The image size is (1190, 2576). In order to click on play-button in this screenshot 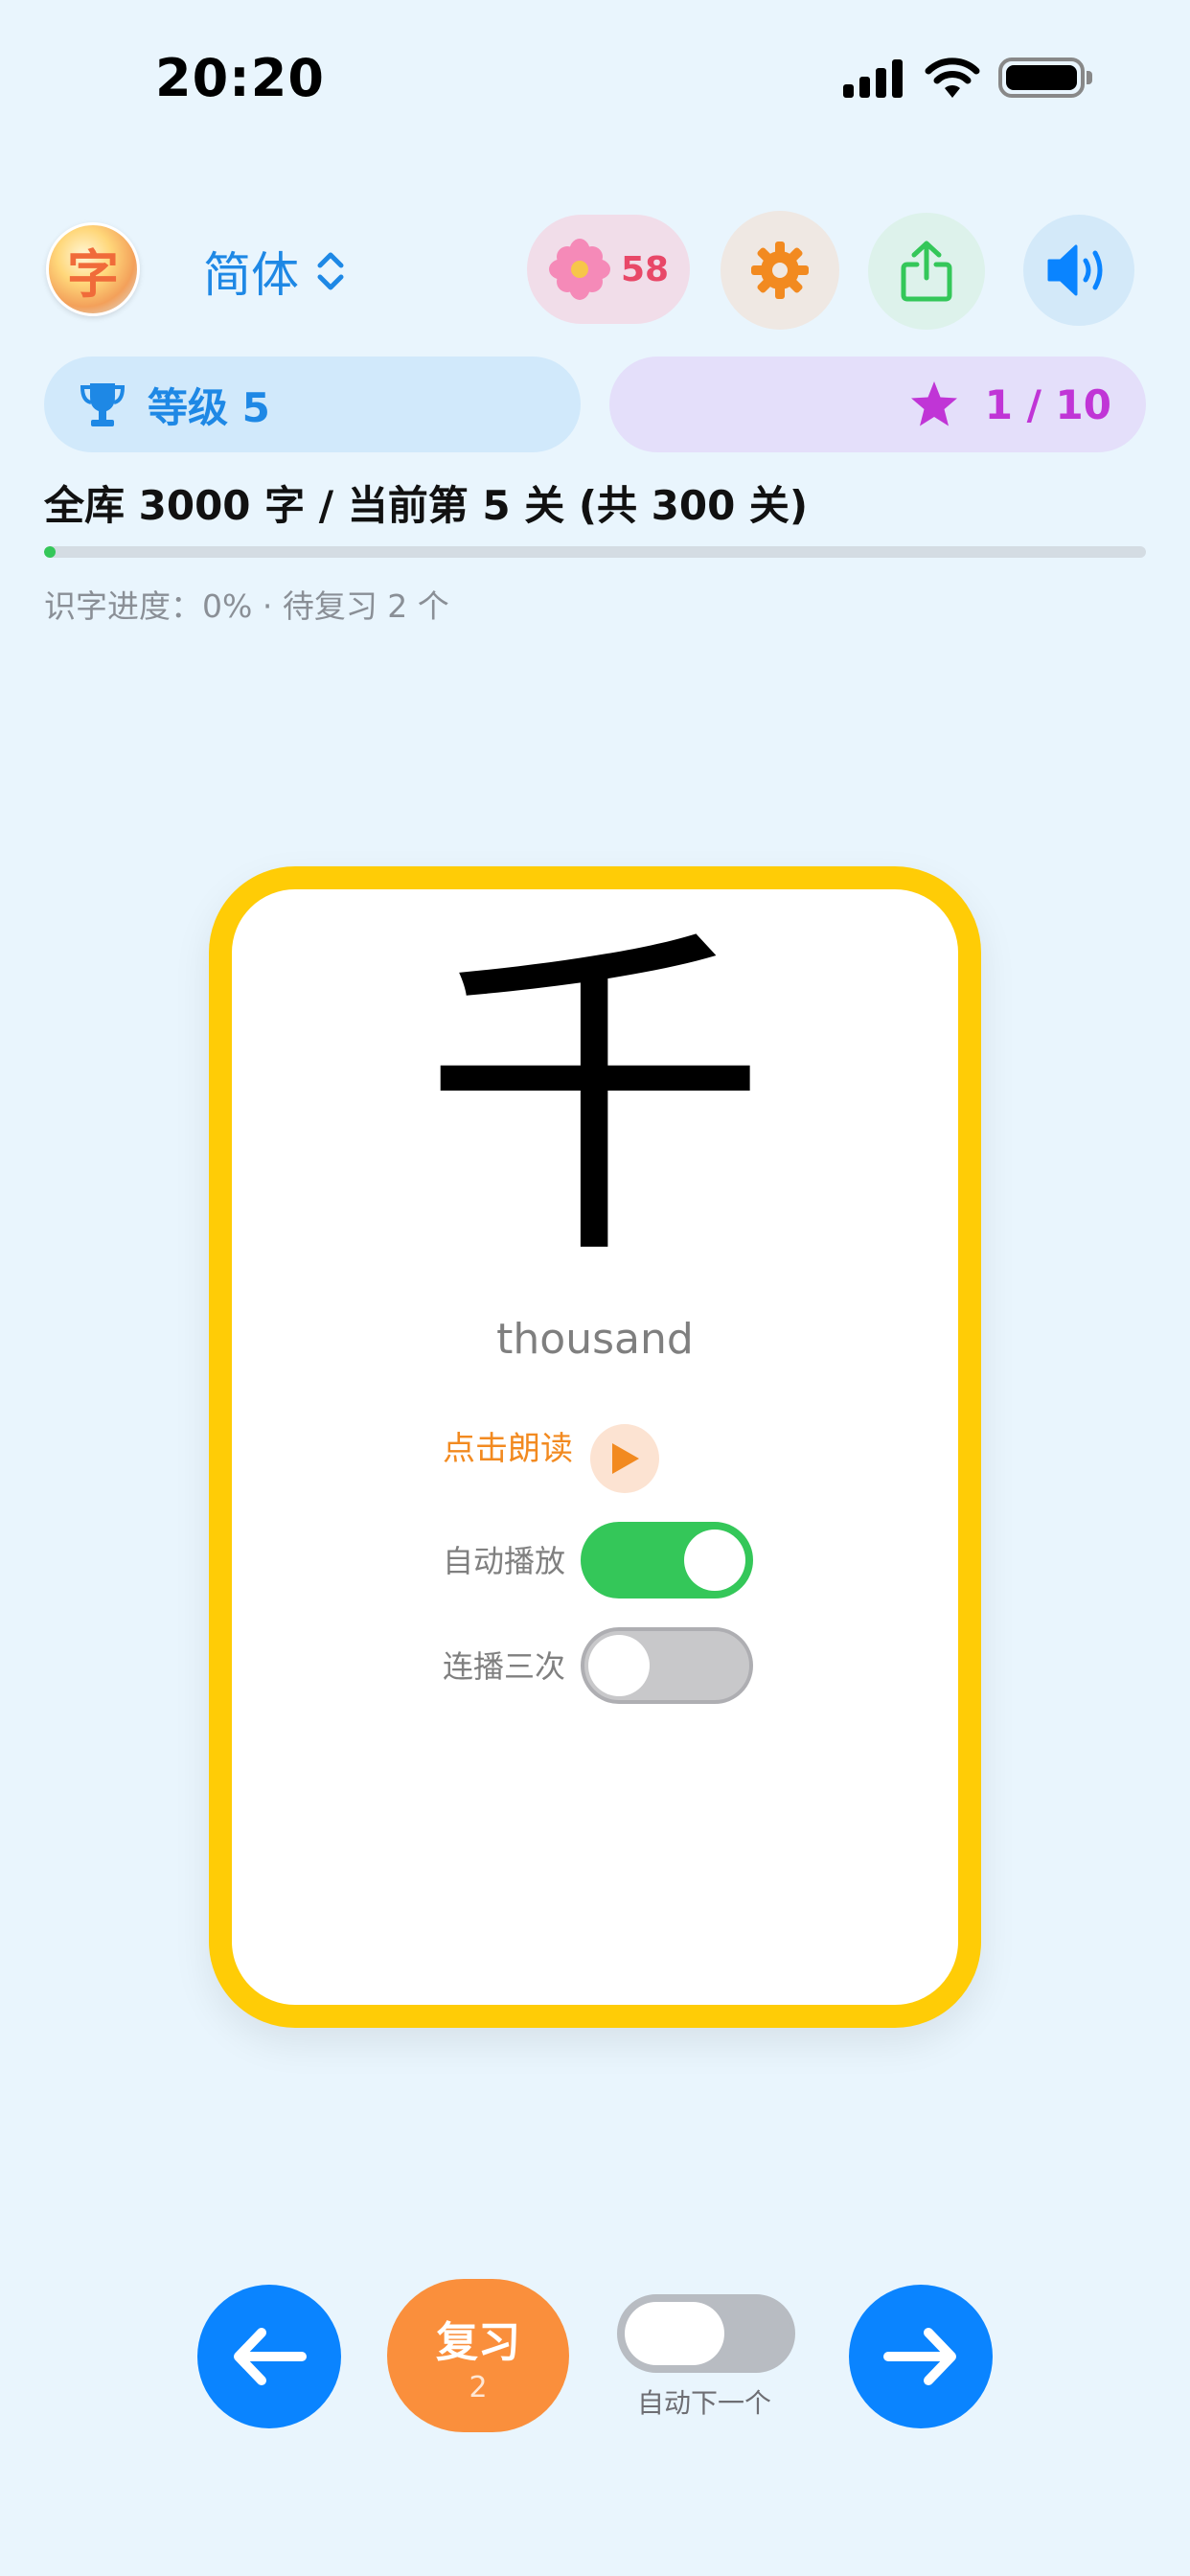, I will do `click(624, 1458)`.